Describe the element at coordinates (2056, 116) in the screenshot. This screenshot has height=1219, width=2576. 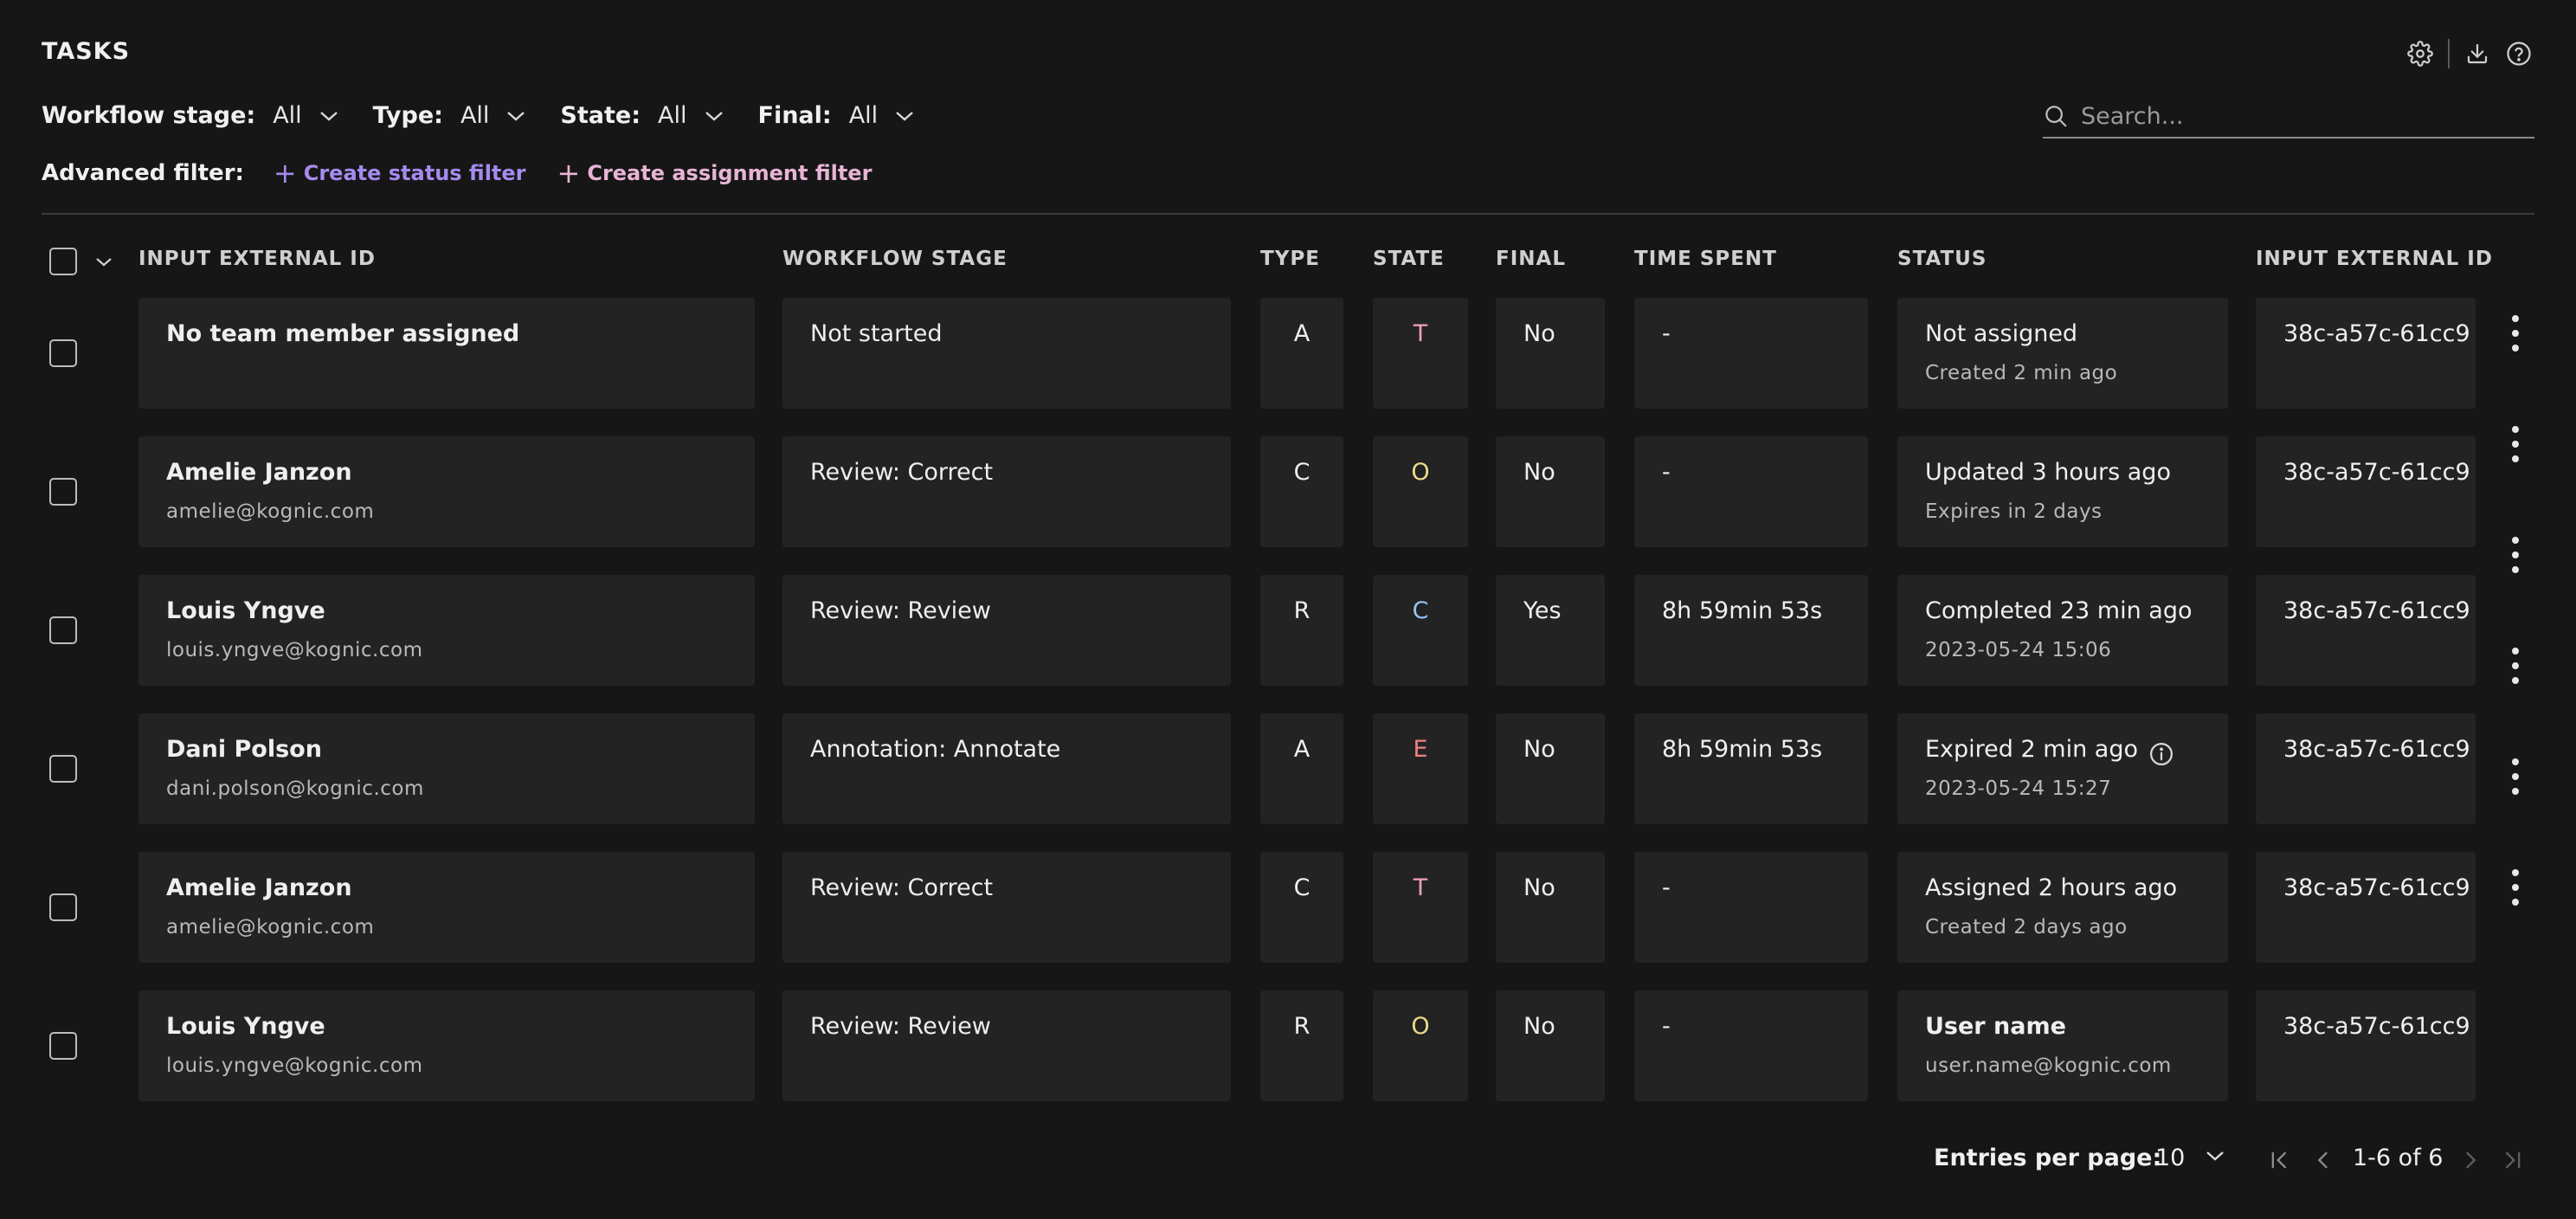
I see `search-icon` at that location.